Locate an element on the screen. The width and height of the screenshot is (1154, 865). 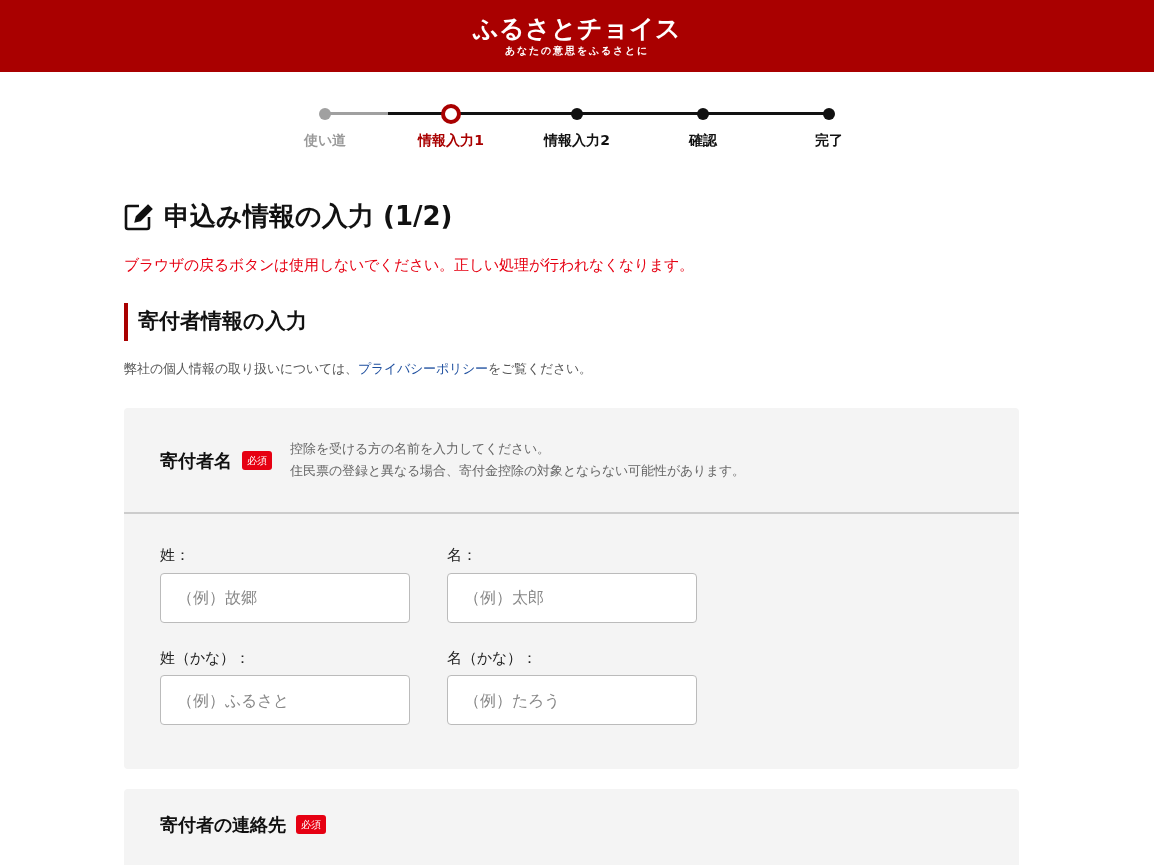
text-input: （例）太郎 is located at coordinates (572, 597).